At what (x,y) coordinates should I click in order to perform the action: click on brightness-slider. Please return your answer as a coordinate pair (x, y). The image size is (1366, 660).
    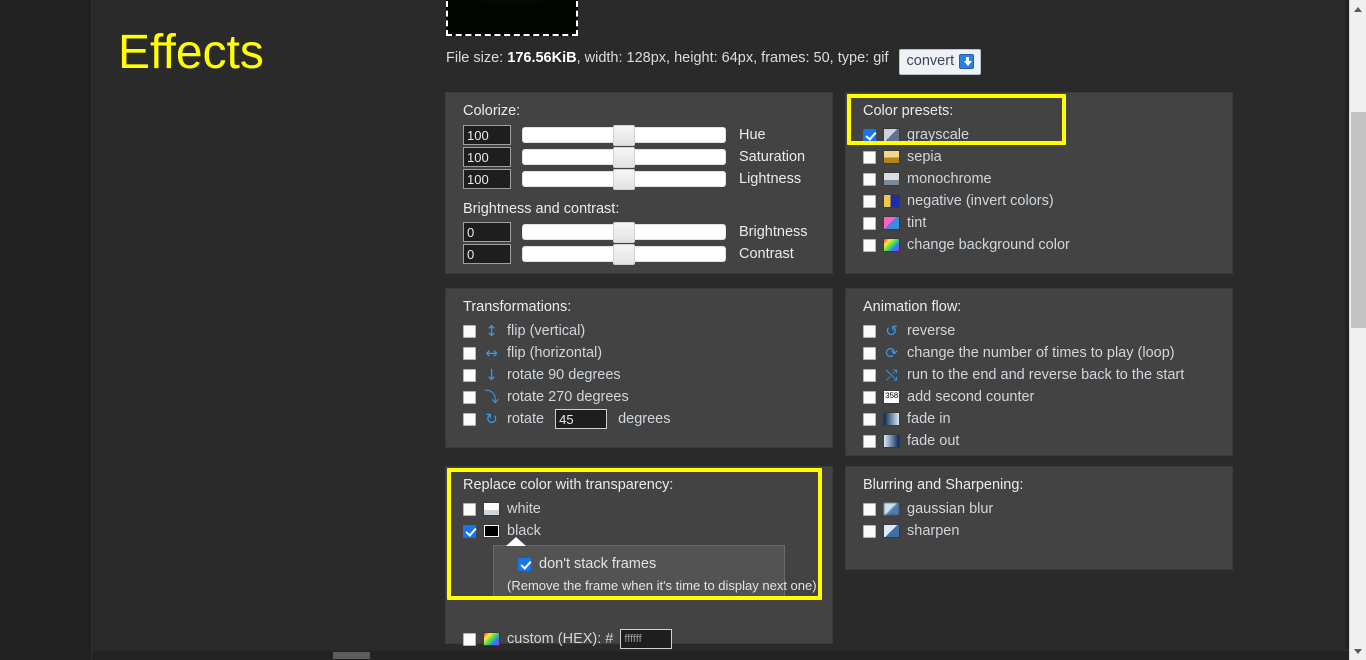
    Looking at the image, I should click on (624, 232).